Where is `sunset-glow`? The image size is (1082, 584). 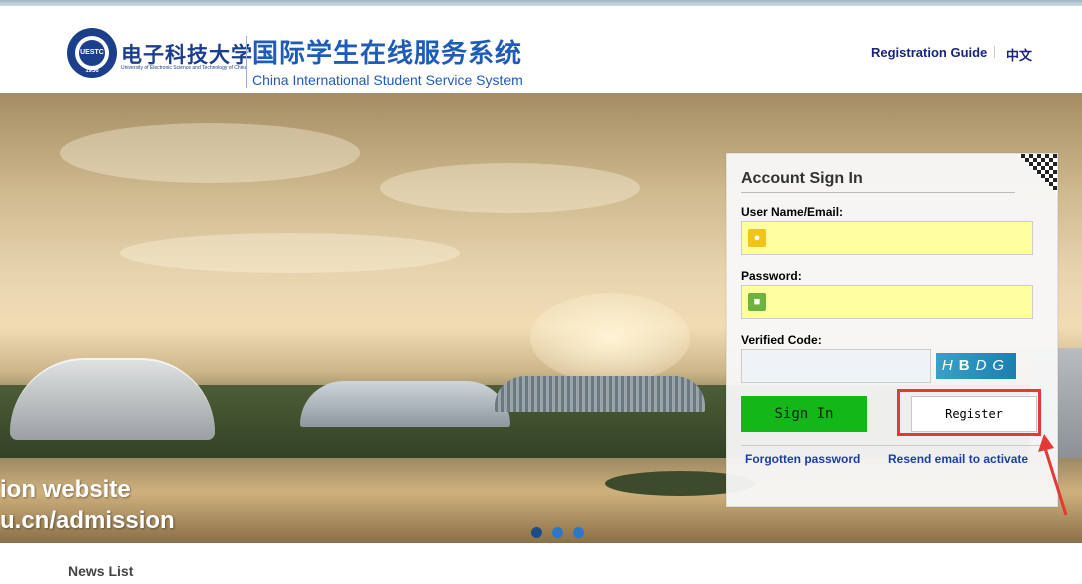
sunset-glow is located at coordinates (610, 338).